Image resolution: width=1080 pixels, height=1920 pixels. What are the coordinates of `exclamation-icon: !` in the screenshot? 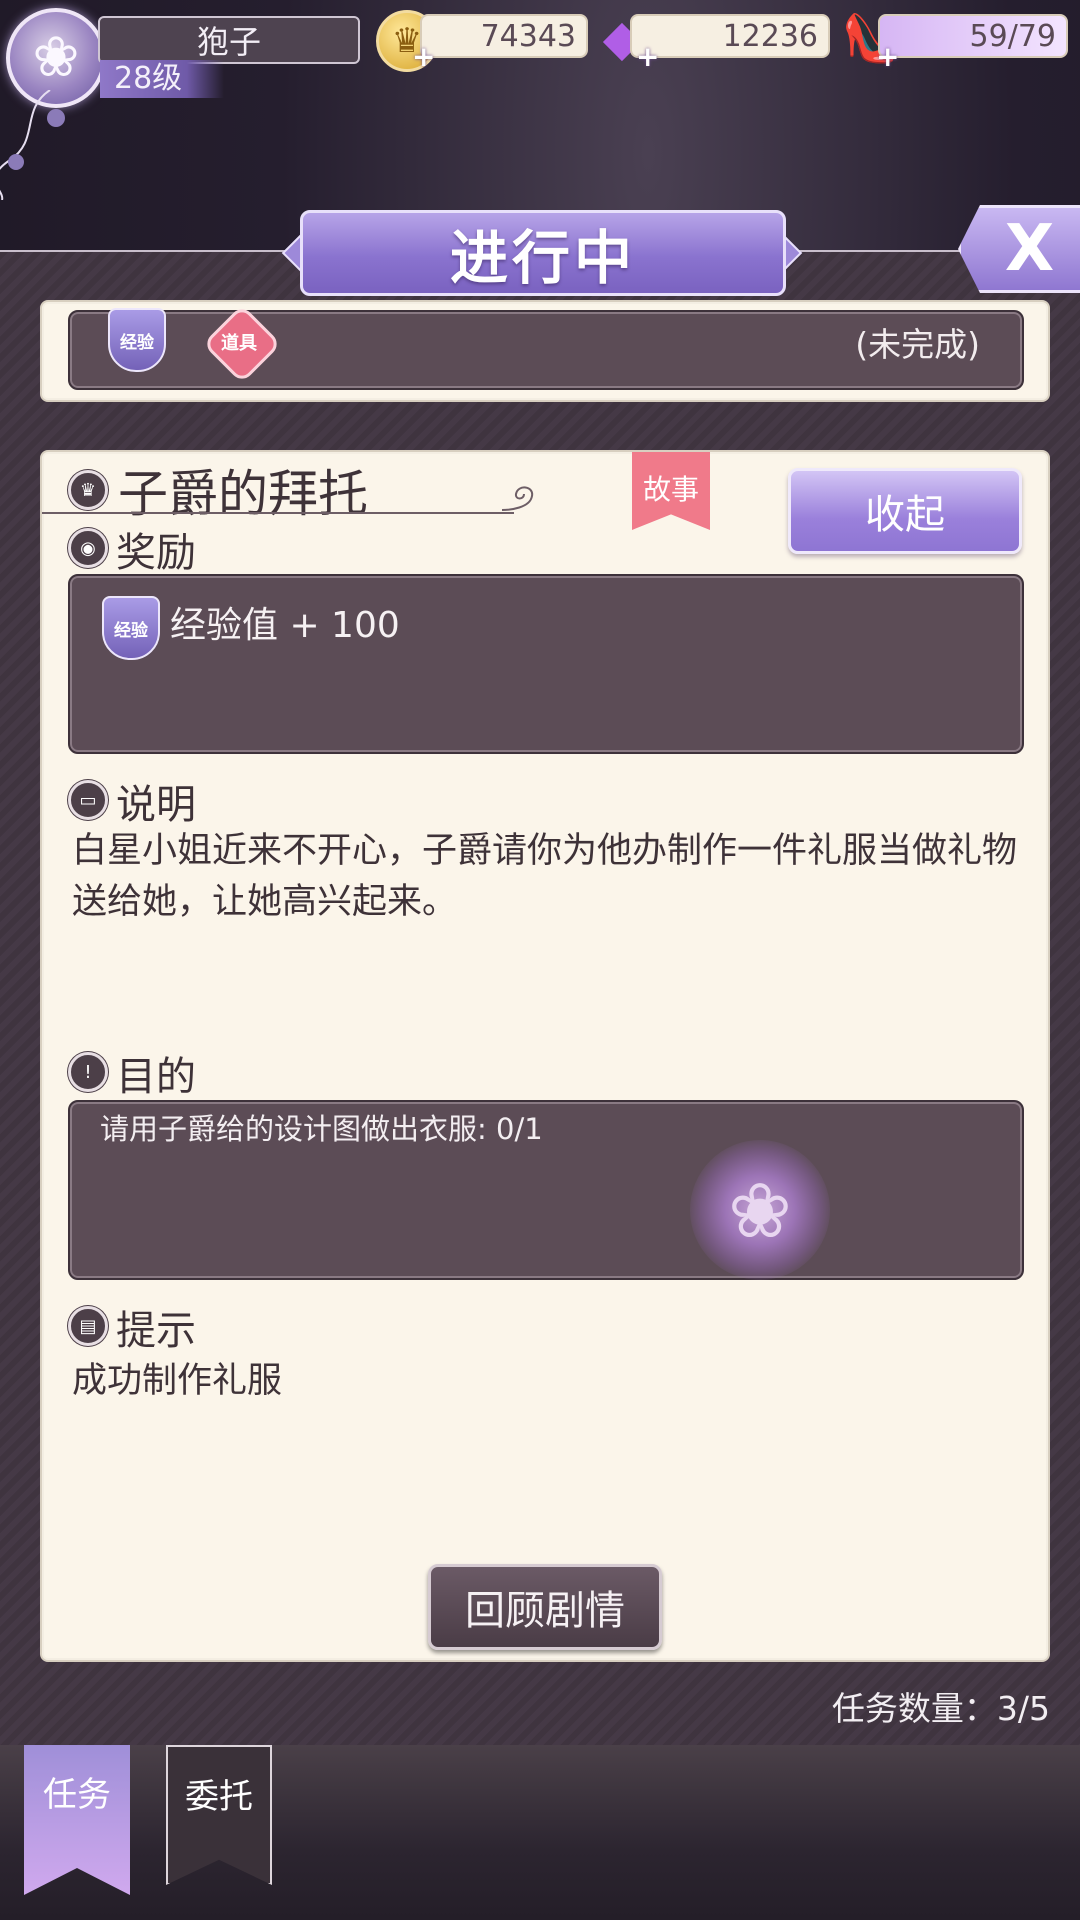 It's located at (88, 1072).